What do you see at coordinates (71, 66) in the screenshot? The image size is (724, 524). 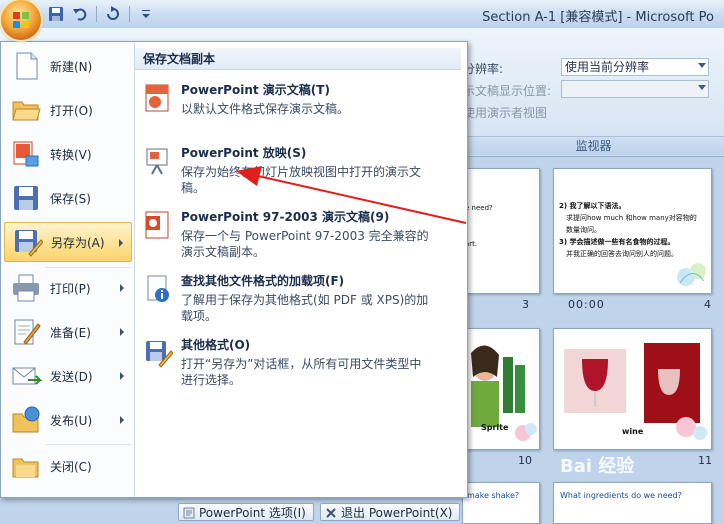 I see `menu-item-label: 新建(N)` at bounding box center [71, 66].